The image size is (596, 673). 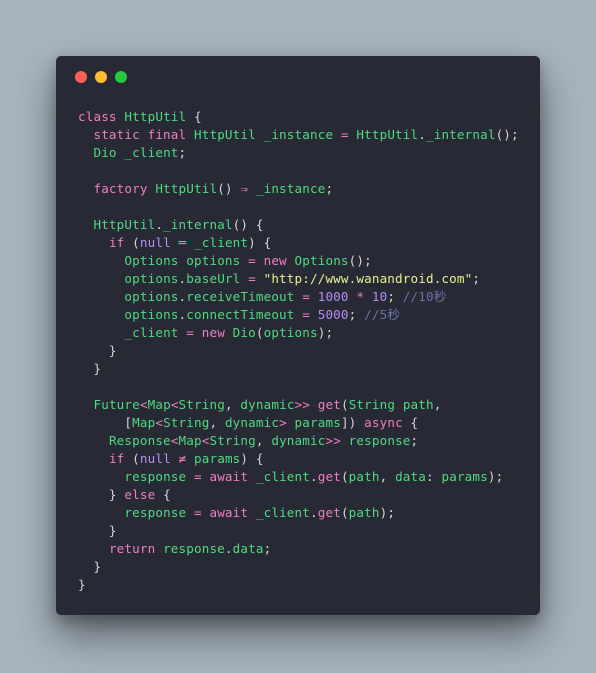 What do you see at coordinates (217, 278) in the screenshot?
I see `identifier-token: baseUrl` at bounding box center [217, 278].